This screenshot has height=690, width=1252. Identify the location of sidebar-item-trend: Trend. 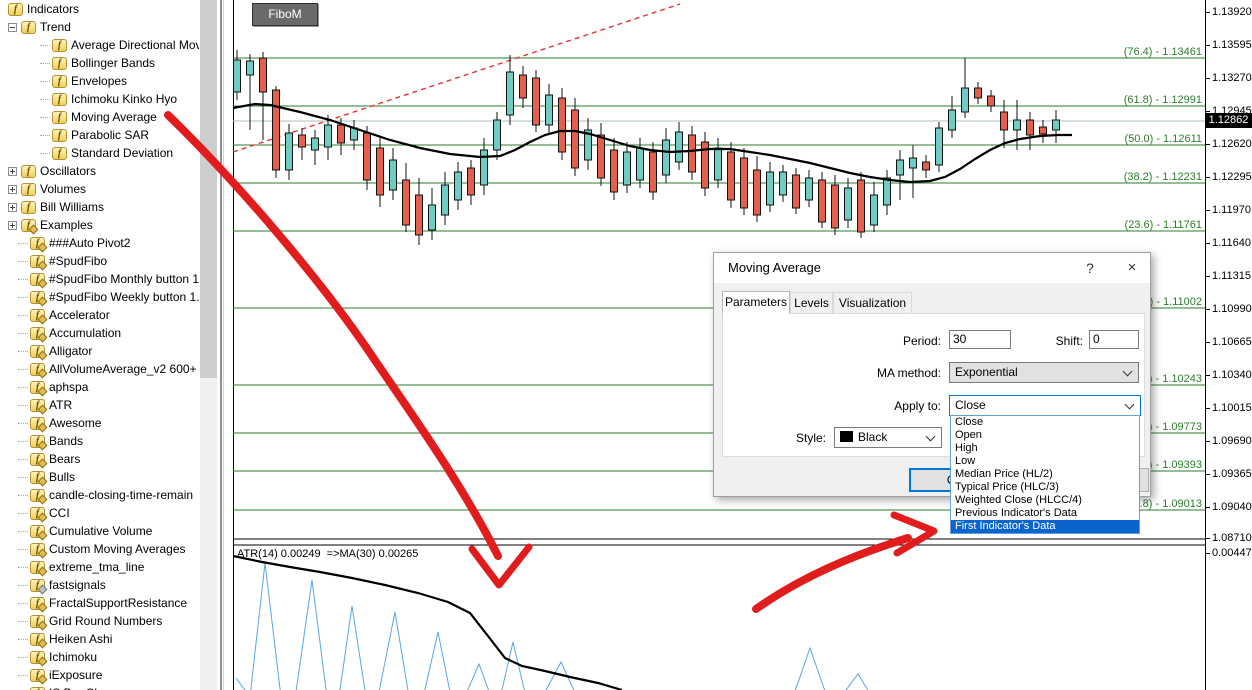
(99, 27).